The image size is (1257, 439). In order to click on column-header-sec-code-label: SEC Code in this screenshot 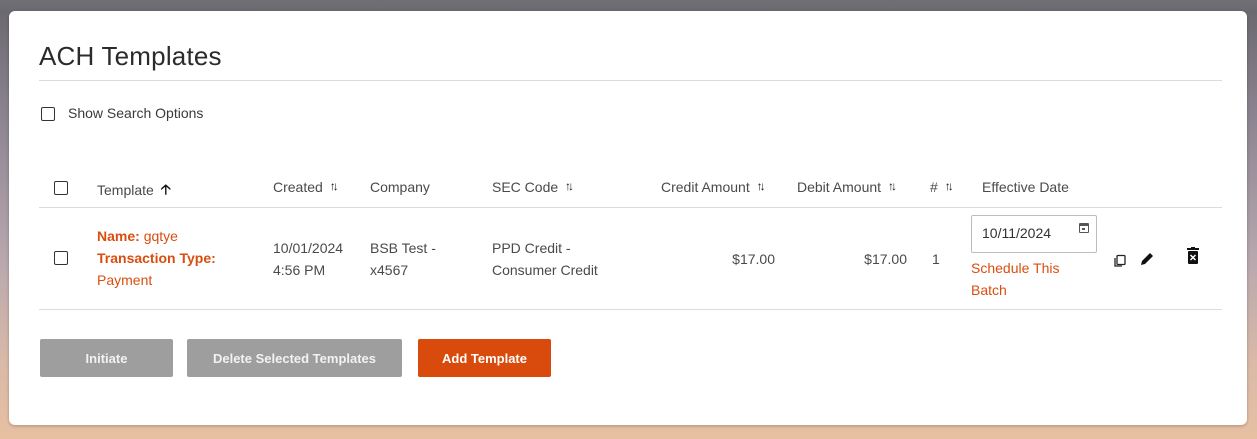, I will do `click(525, 187)`.